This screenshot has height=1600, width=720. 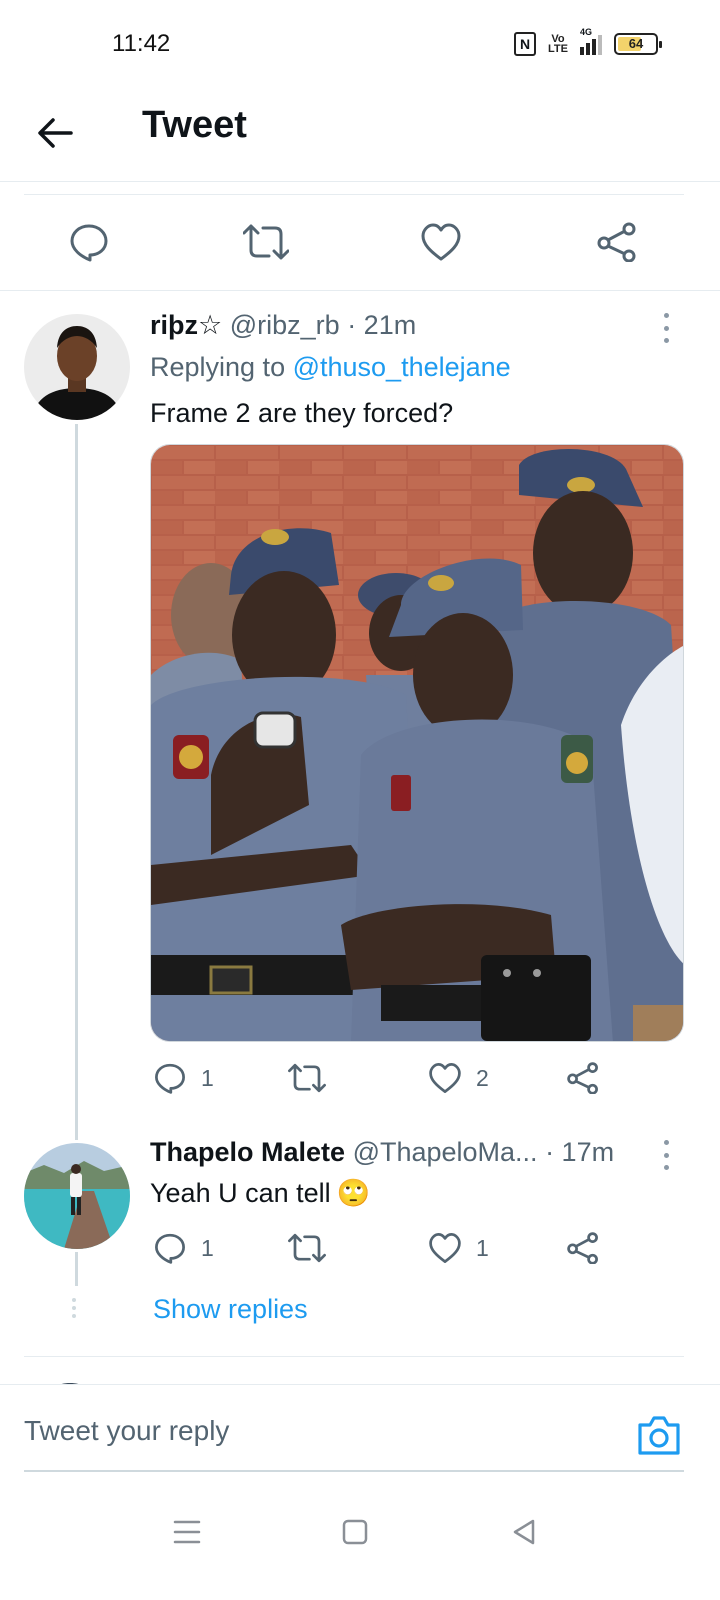 I want to click on tweet-header: riþz☆ @ribz_rb · 21m, so click(x=283, y=325).